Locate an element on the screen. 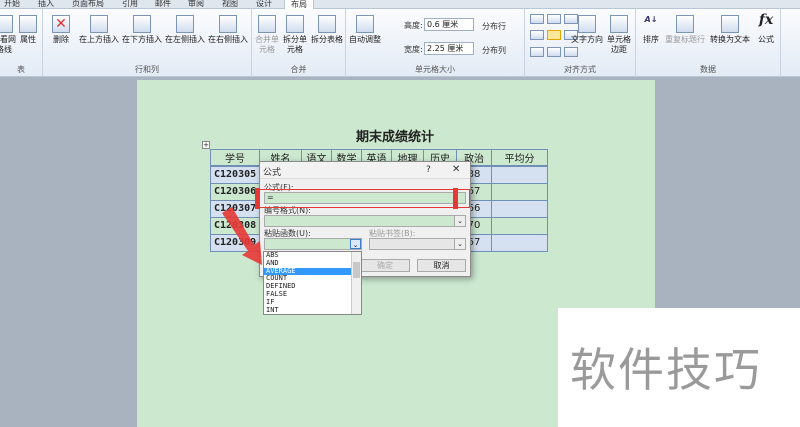 Image resolution: width=800 pixels, height=427 pixels. list-item: INT is located at coordinates (312, 310).